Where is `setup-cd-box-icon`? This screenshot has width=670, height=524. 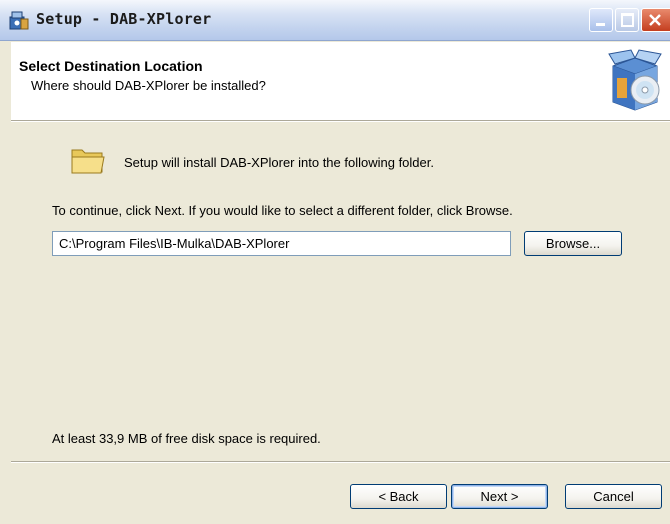 setup-cd-box-icon is located at coordinates (635, 80).